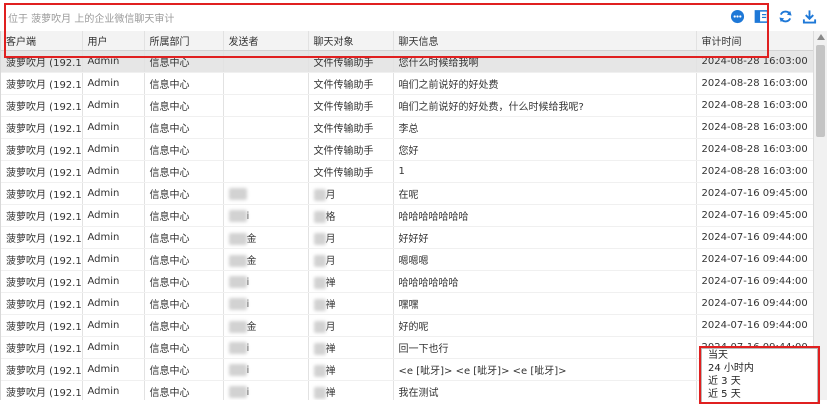  I want to click on time-range-dropdown: 当天 24 小时内 近 3 天 近 5 天, so click(759, 376).